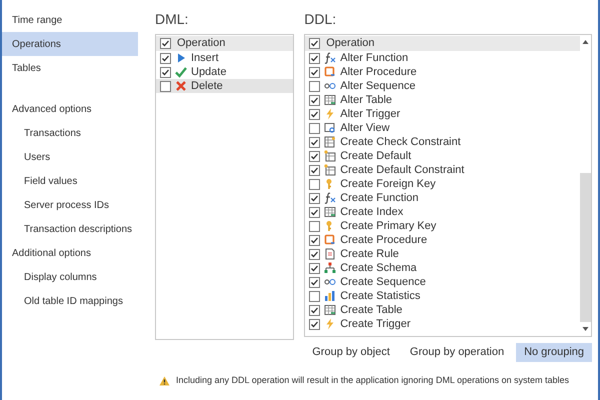 This screenshot has height=400, width=600. I want to click on warning-icon, so click(164, 381).